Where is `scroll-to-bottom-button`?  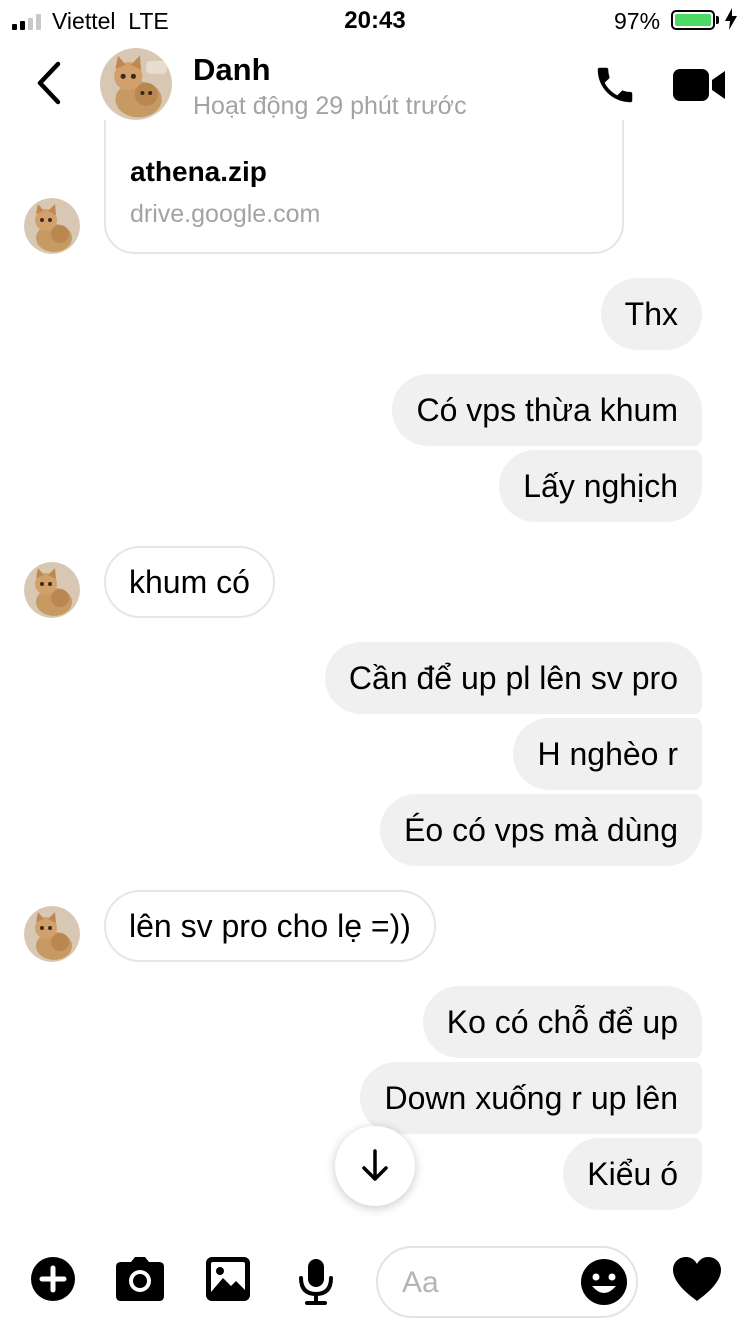
scroll-to-bottom-button is located at coordinates (375, 1166).